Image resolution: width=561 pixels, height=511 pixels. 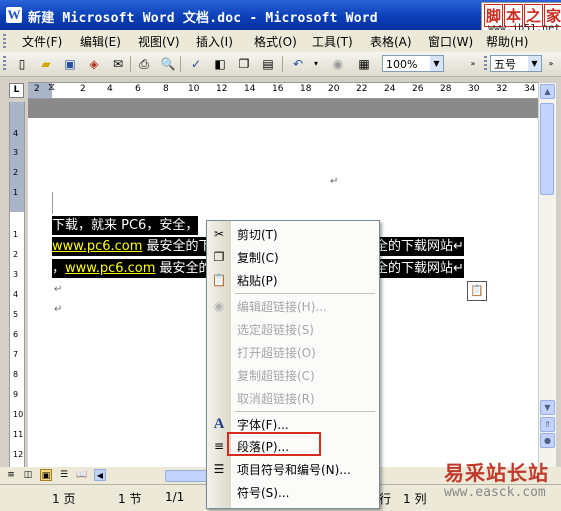 What do you see at coordinates (419, 246) in the screenshot?
I see `selected-line-2-tail: 全的下载网站↵` at bounding box center [419, 246].